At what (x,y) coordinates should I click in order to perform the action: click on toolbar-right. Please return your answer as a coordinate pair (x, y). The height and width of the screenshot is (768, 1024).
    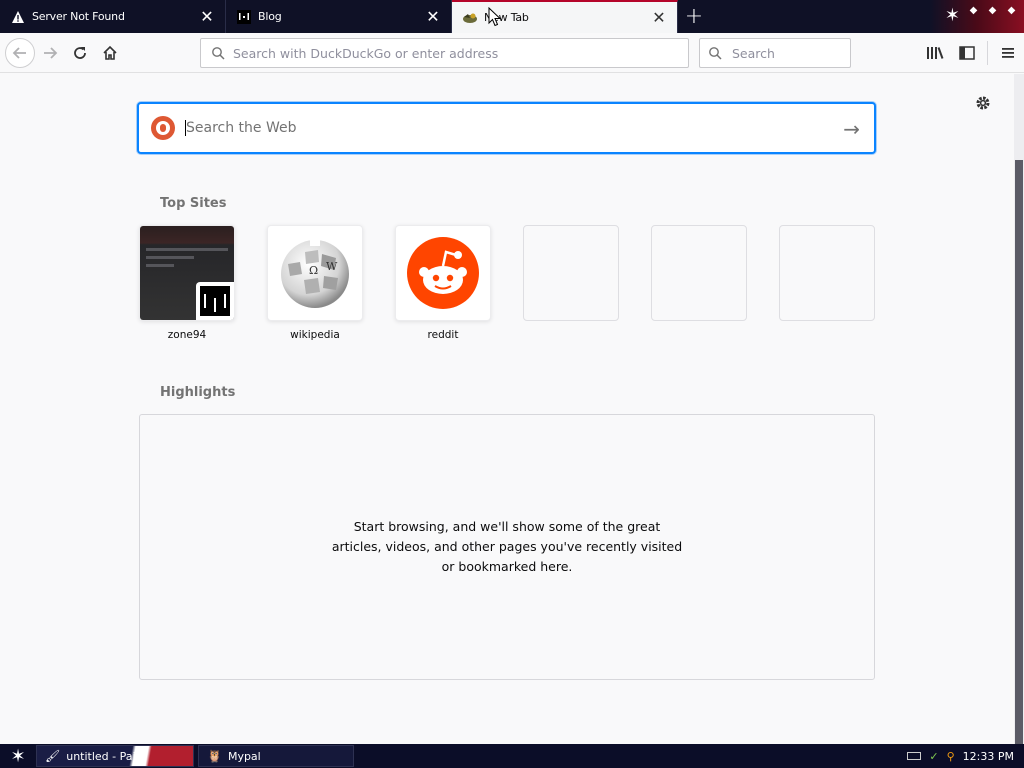
    Looking at the image, I should click on (971, 53).